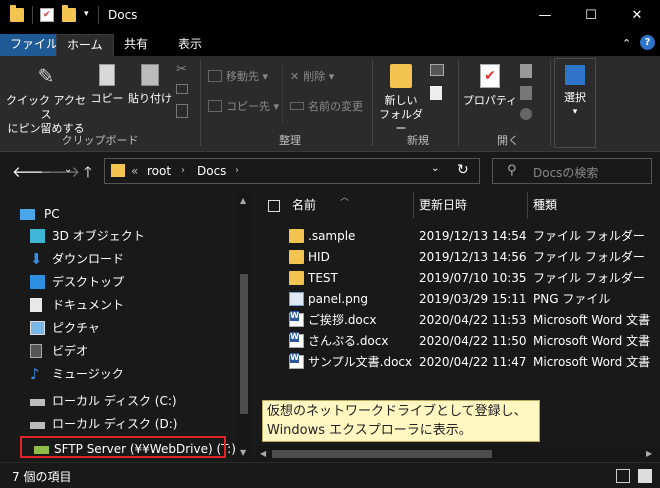 The height and width of the screenshot is (488, 660). Describe the element at coordinates (118, 305) in the screenshot. I see `nav-item-documents: ドキュメント` at that location.